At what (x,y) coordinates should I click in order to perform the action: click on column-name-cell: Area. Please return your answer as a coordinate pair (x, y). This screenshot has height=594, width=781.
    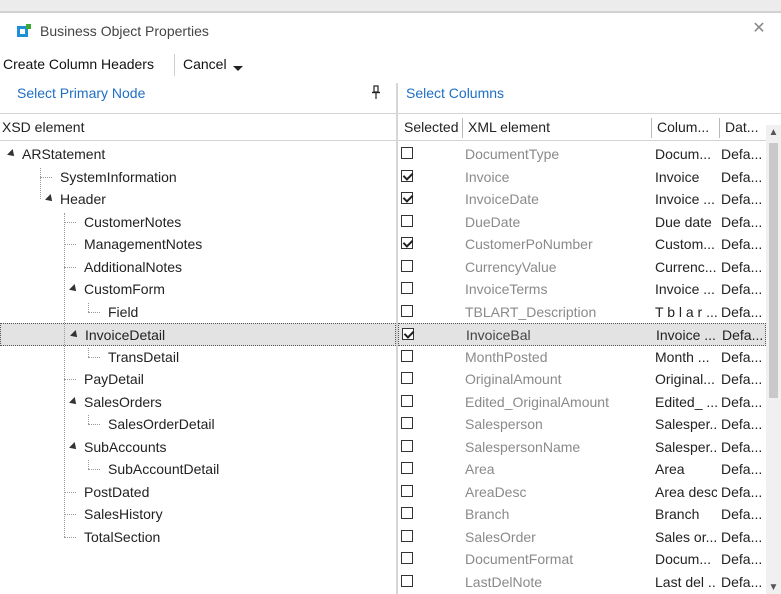
    Looking at the image, I should click on (686, 469).